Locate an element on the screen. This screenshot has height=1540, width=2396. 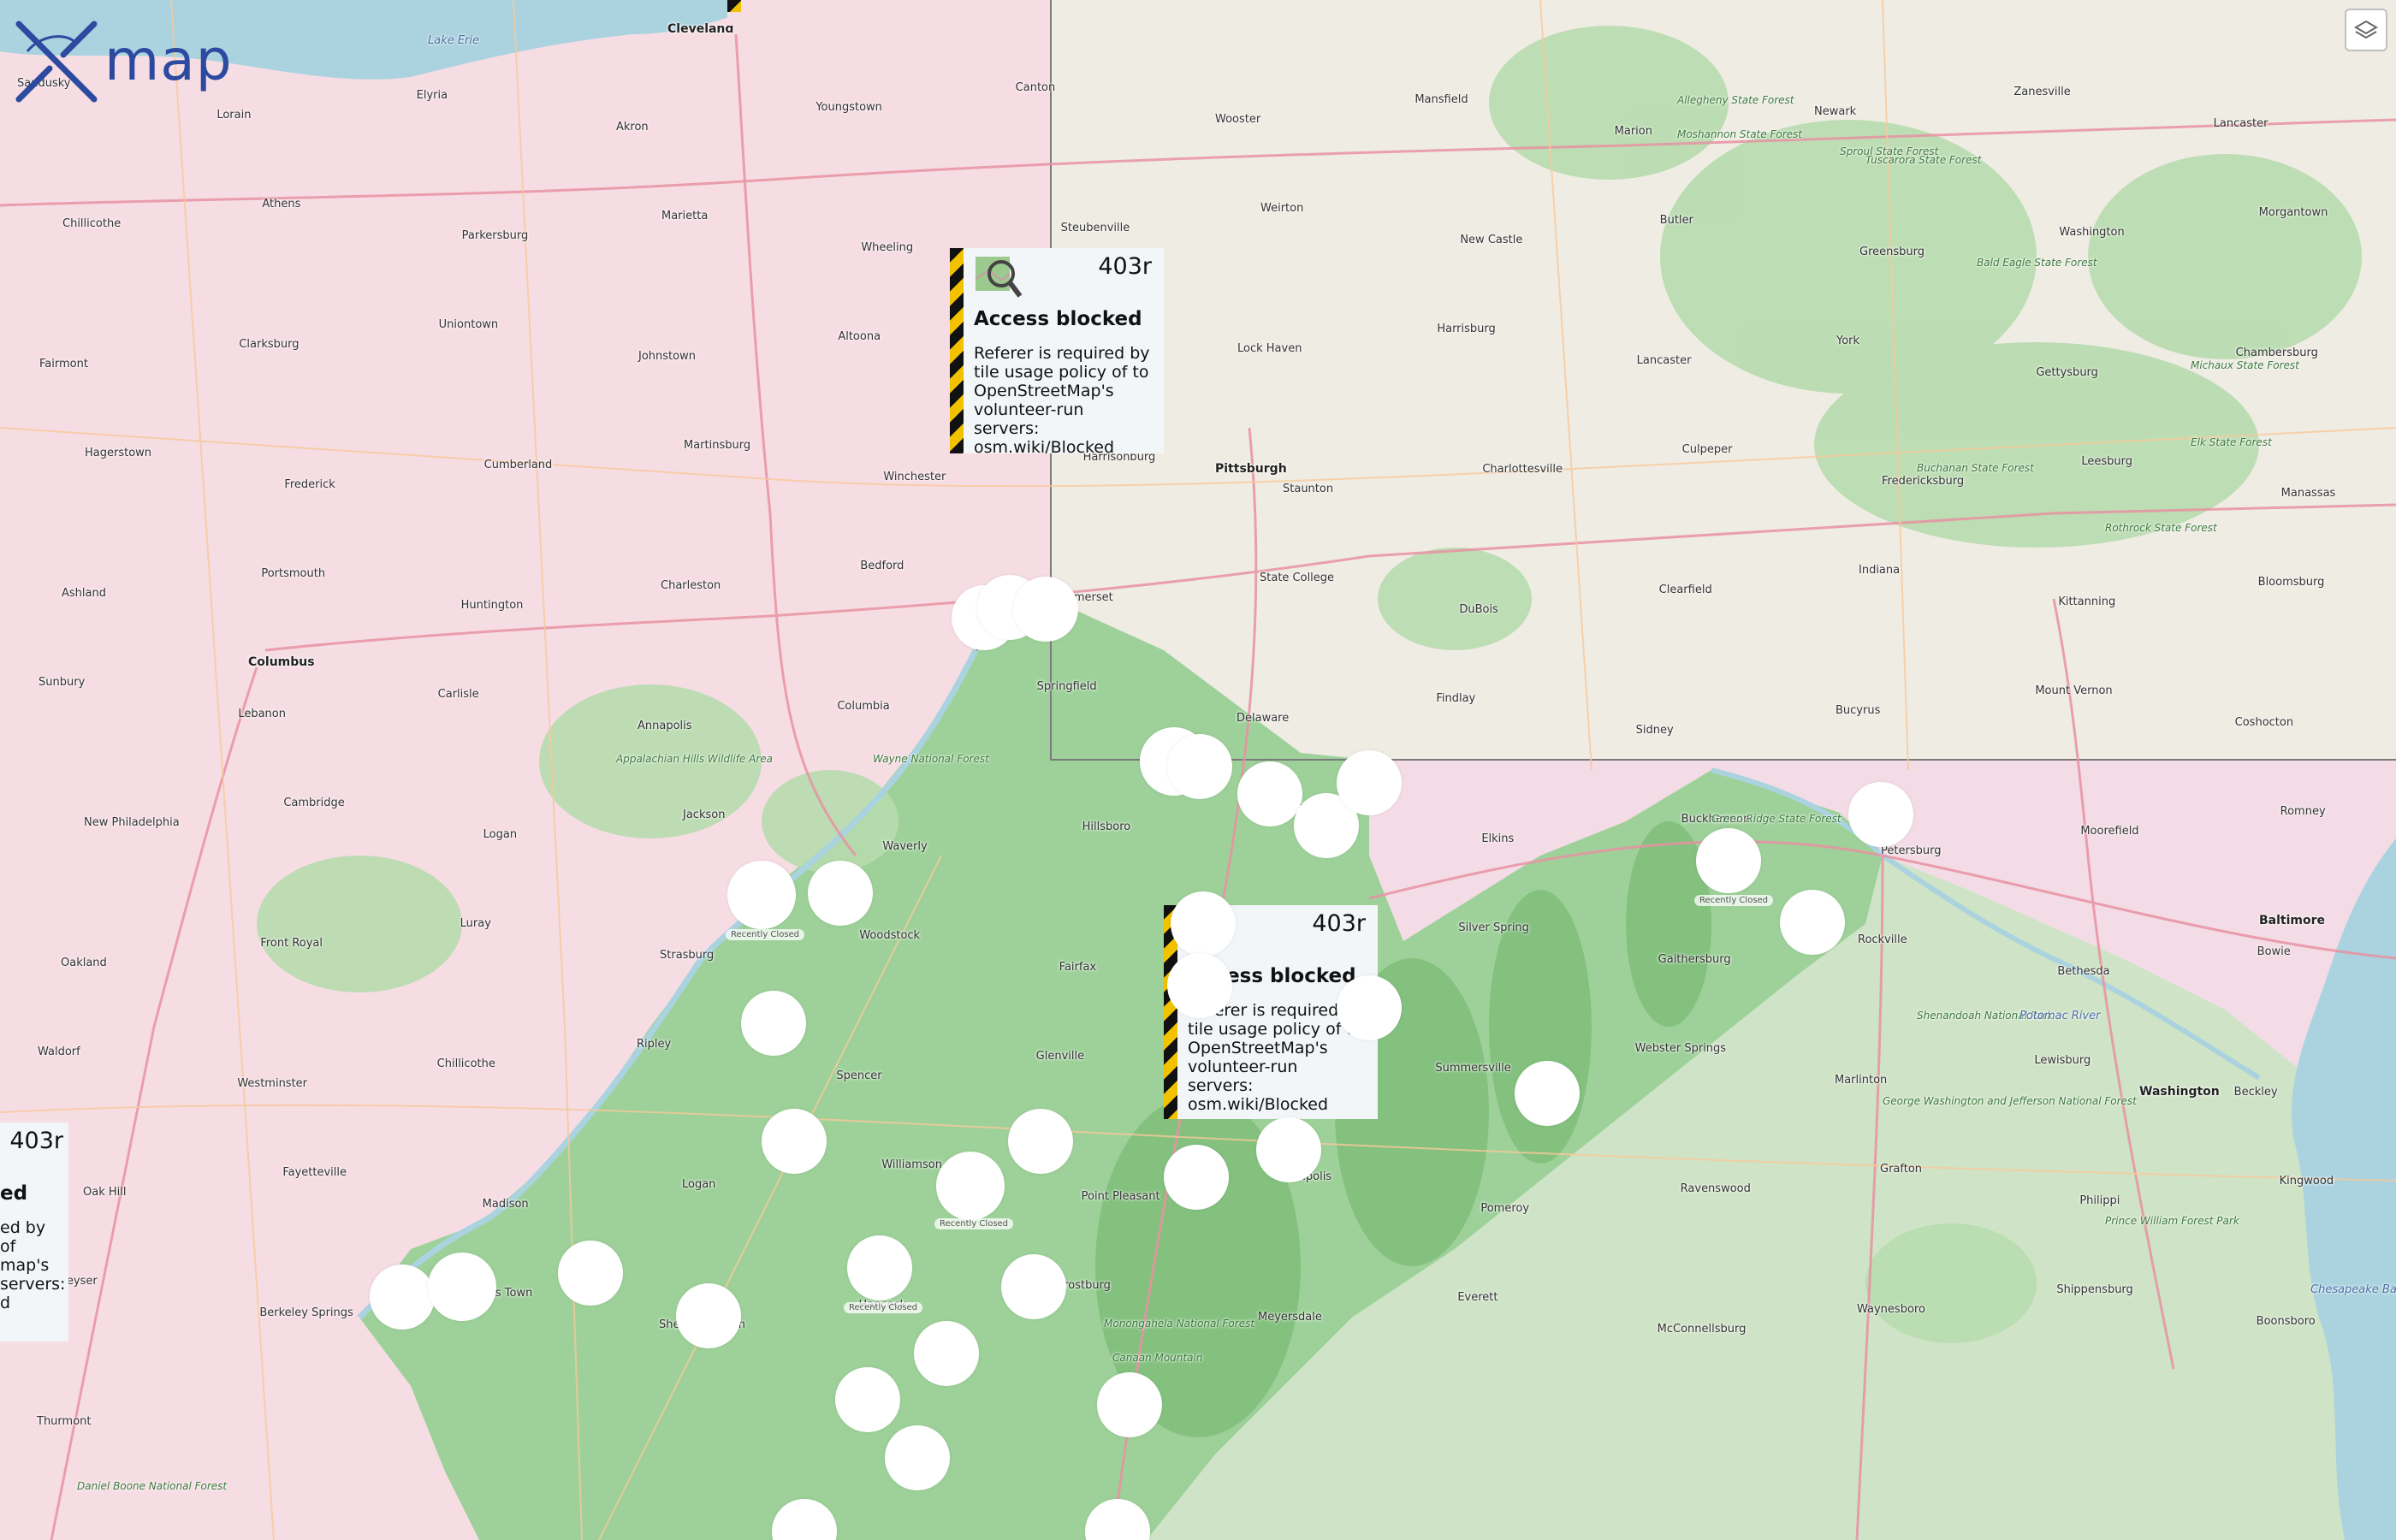
place-label: Newark is located at coordinates (1836, 111).